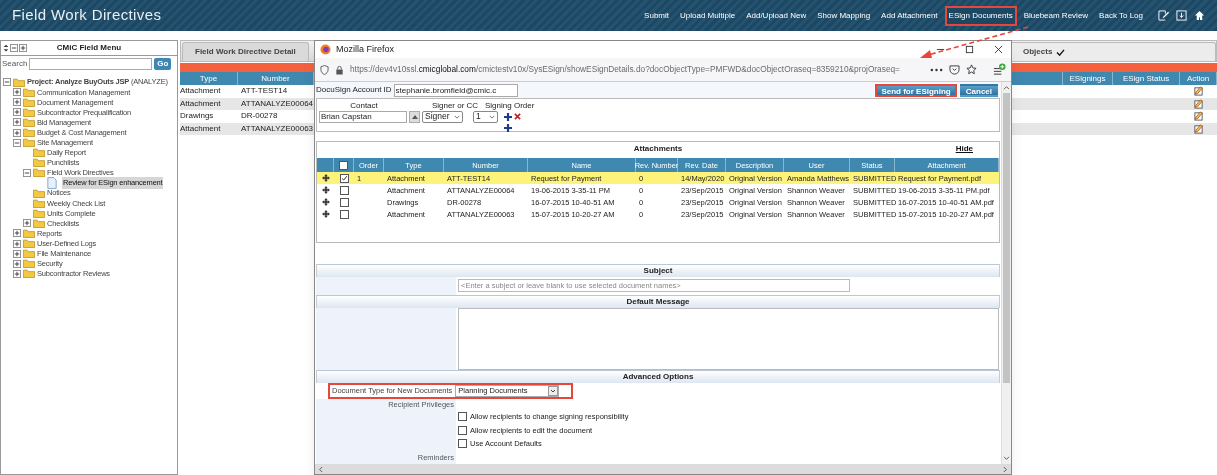 This screenshot has height=475, width=1217. I want to click on pocket-icon, so click(954, 69).